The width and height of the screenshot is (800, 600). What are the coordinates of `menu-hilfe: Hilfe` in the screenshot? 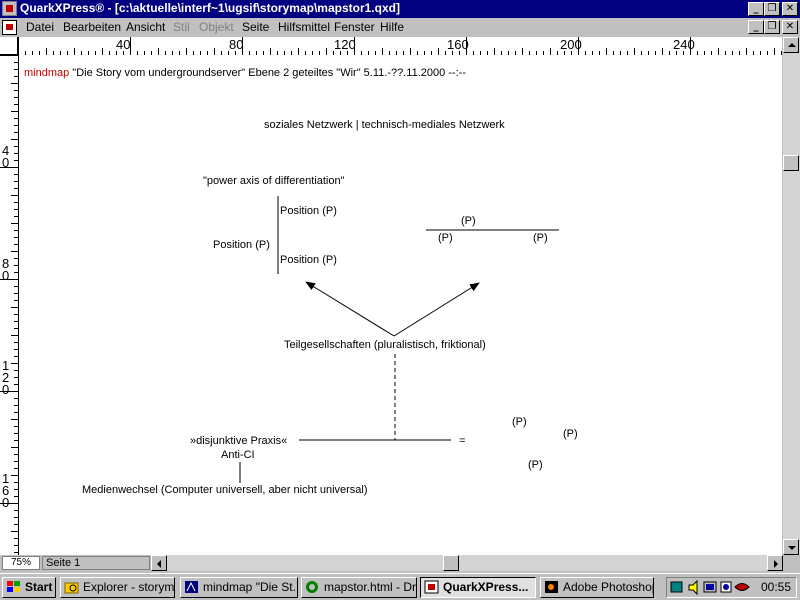 It's located at (392, 27).